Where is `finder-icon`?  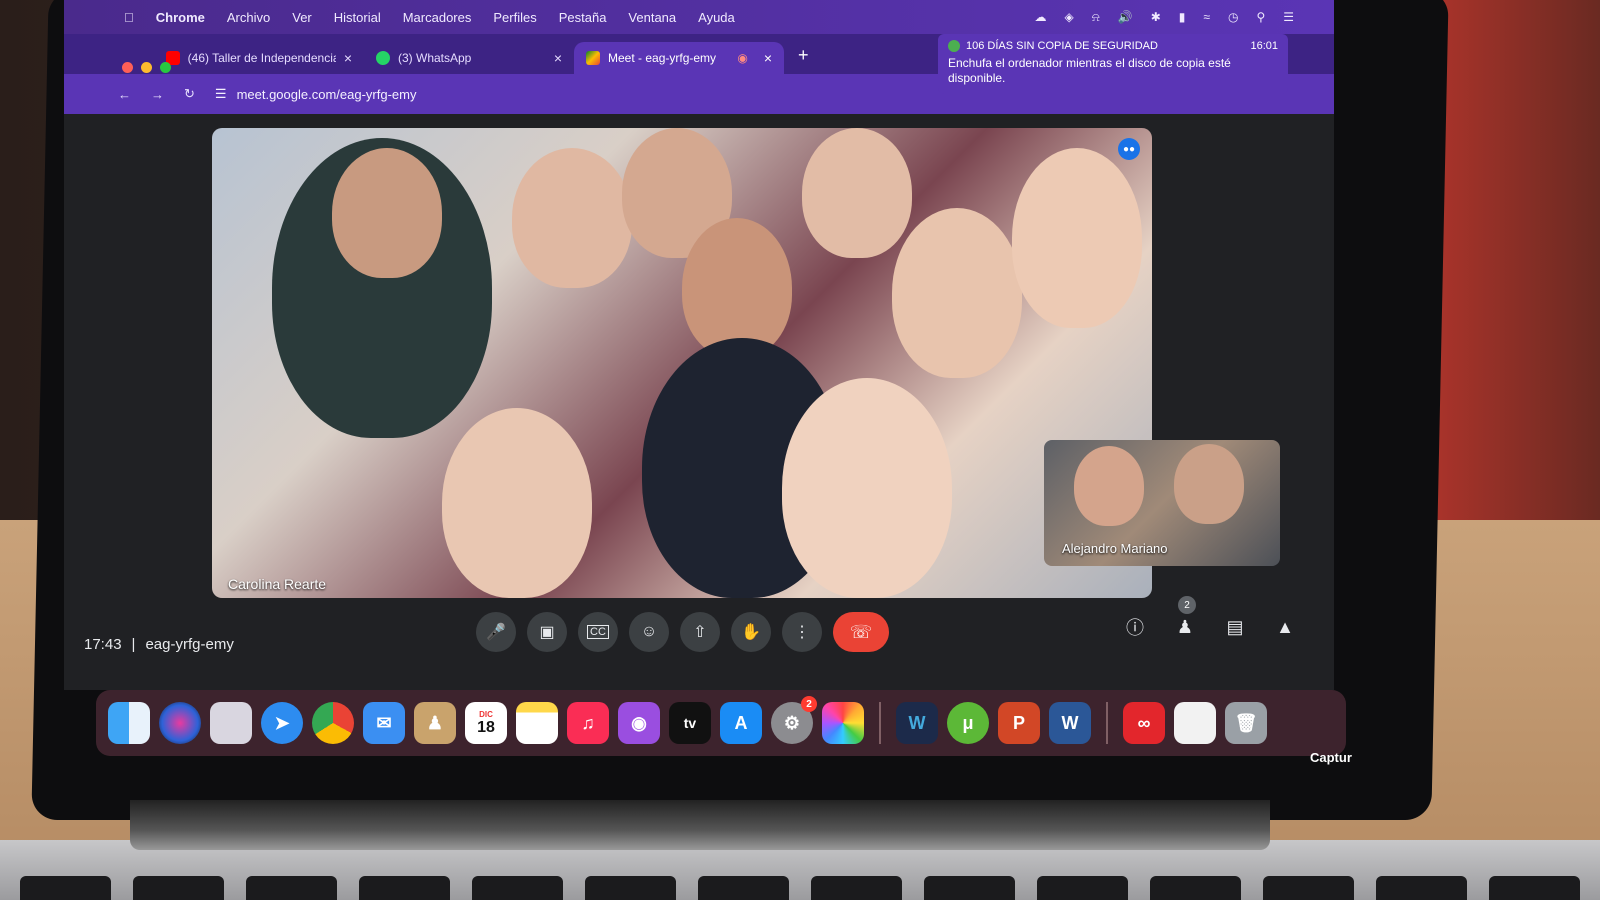 finder-icon is located at coordinates (129, 723).